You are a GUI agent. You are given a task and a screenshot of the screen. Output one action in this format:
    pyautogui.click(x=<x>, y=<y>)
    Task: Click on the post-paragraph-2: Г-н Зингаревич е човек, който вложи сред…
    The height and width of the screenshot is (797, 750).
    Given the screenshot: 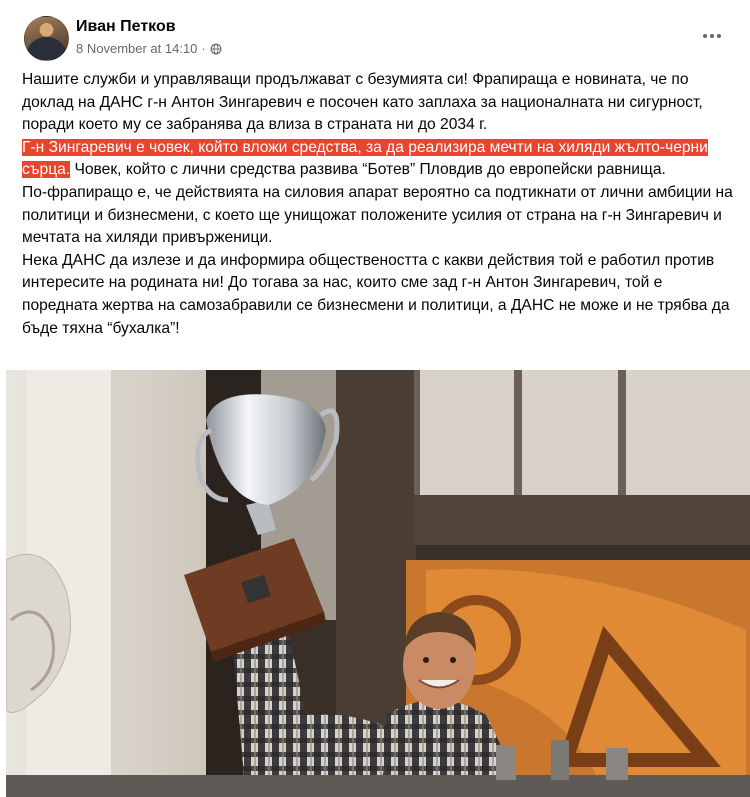 What is the action you would take?
    pyautogui.click(x=380, y=159)
    